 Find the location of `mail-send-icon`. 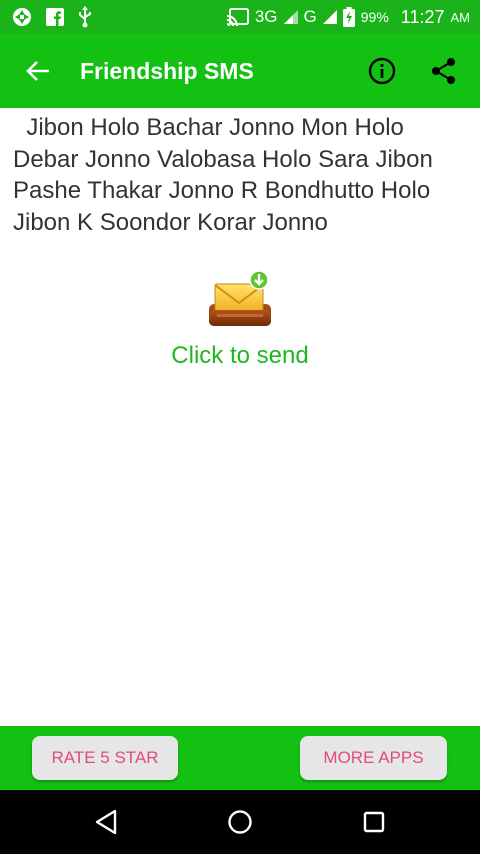

mail-send-icon is located at coordinates (240, 300).